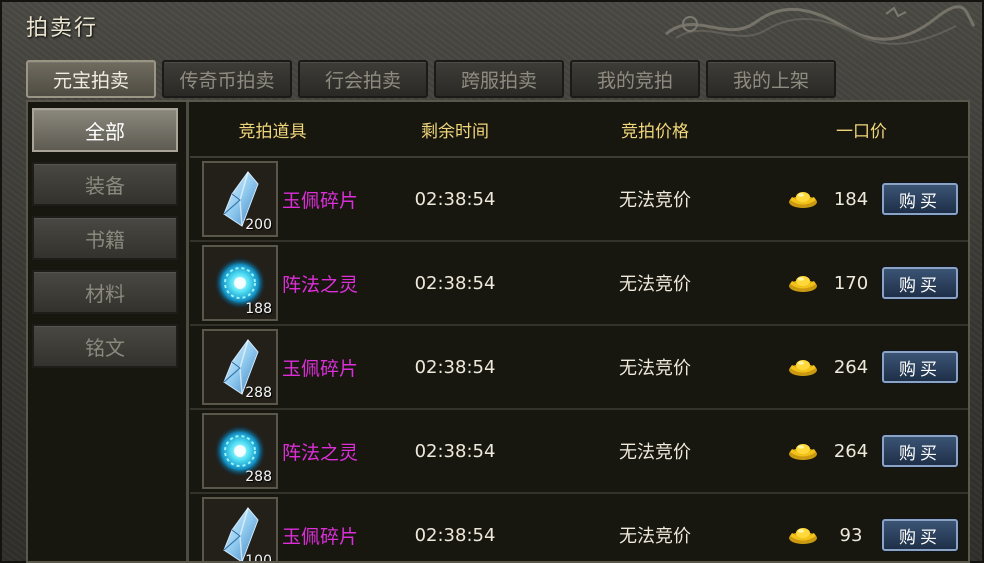 The image size is (984, 563). I want to click on tab-legend-coin-auction: 传奇币拍卖, so click(227, 79).